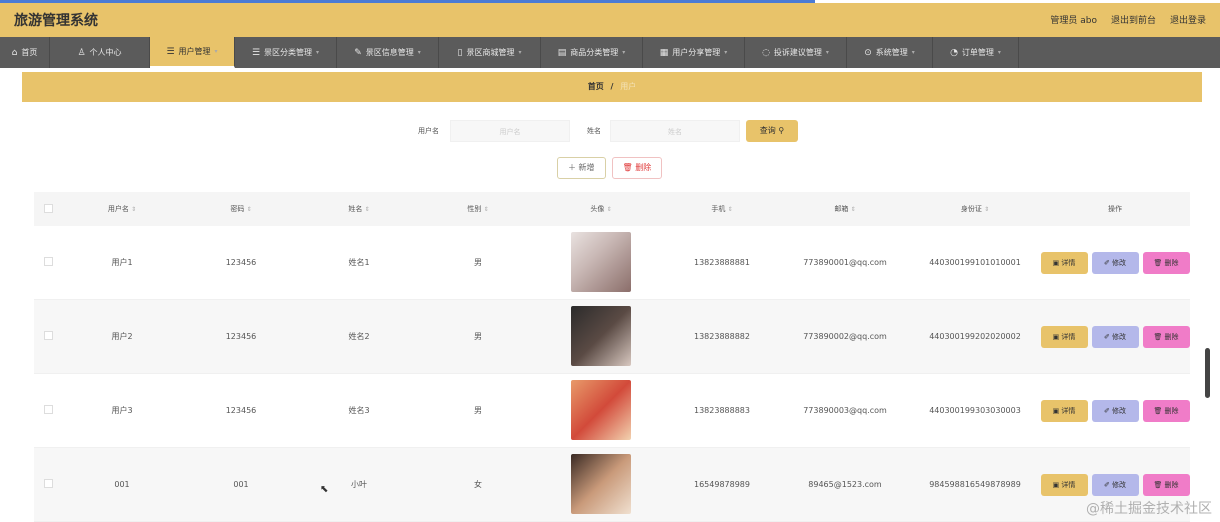 Image resolution: width=1220 pixels, height=522 pixels. Describe the element at coordinates (1149, 509) in the screenshot. I see `watermark: @稀土掘金技术社区` at that location.